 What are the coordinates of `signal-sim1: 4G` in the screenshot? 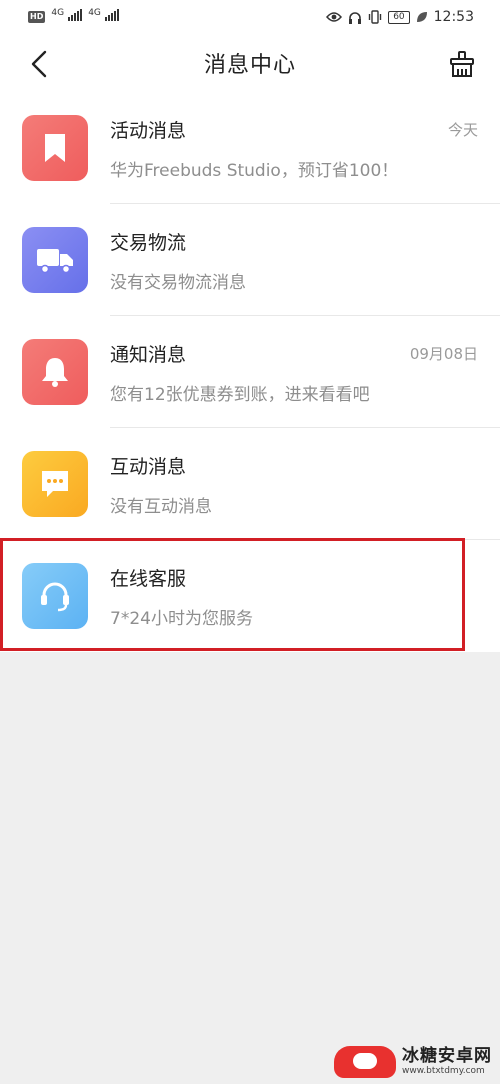 It's located at (67, 16).